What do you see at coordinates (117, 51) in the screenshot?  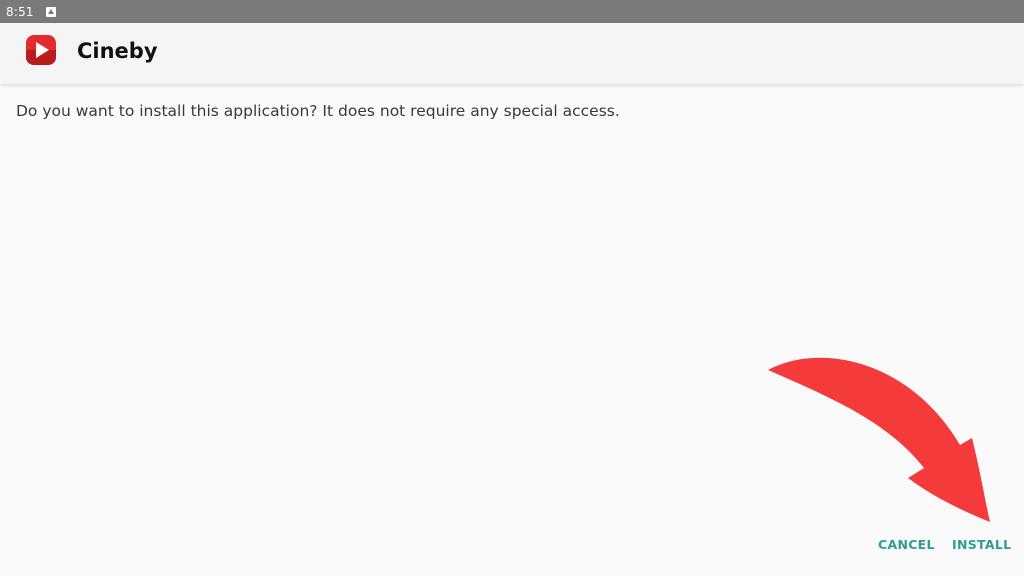 I see `app-title: Cineby` at bounding box center [117, 51].